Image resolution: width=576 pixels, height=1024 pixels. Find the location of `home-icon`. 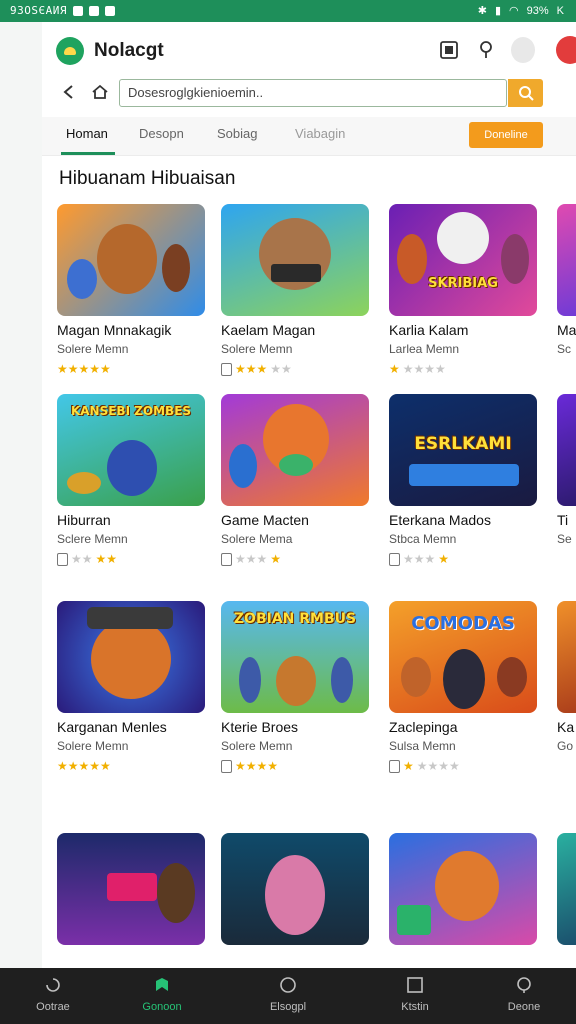

home-icon is located at coordinates (100, 91).